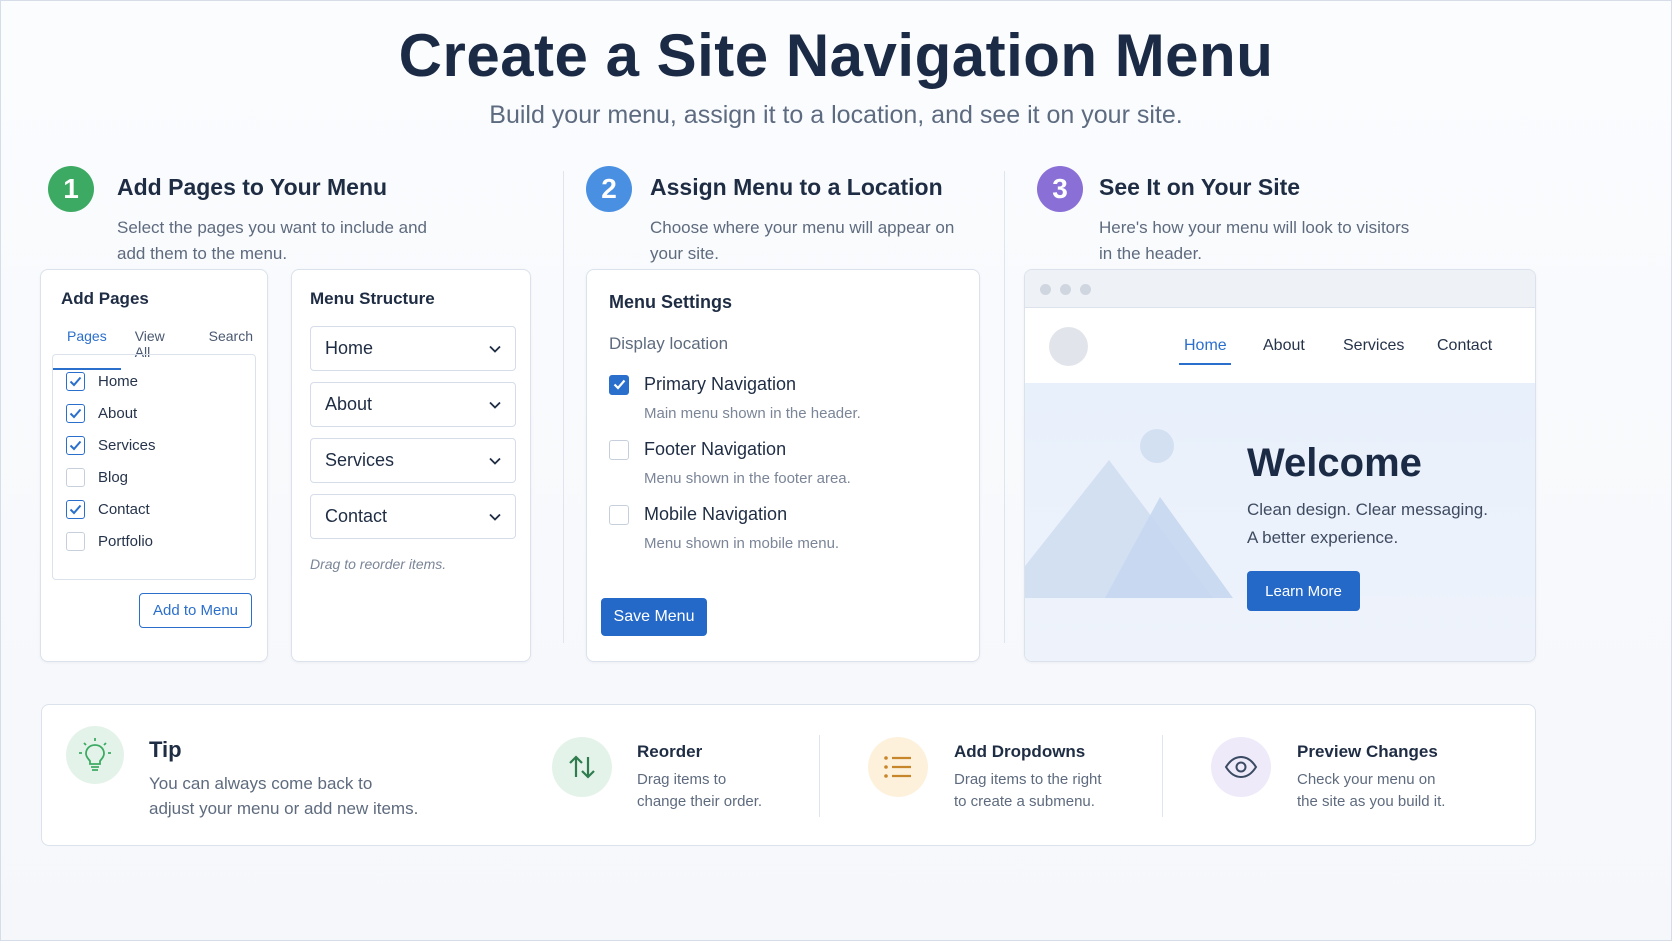  Describe the element at coordinates (349, 404) in the screenshot. I see `menu-item-label: About` at that location.